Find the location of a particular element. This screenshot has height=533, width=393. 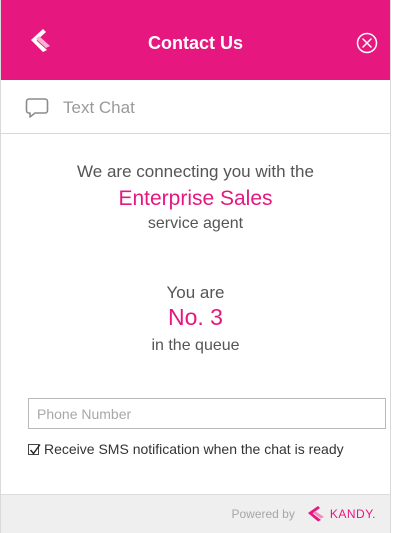

connecting-message: We are connecting you with the is located at coordinates (195, 171).